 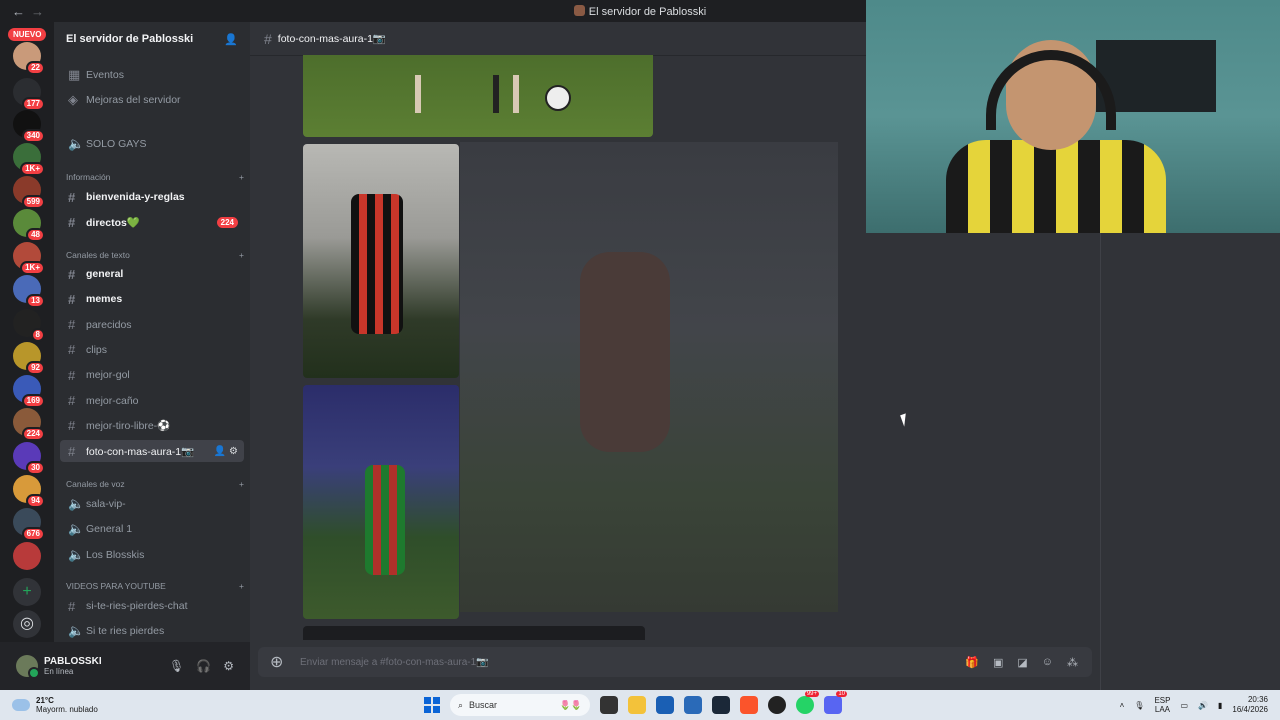 I want to click on voice-channel-item: 🔈 Los Blosskis, so click(x=152, y=555).